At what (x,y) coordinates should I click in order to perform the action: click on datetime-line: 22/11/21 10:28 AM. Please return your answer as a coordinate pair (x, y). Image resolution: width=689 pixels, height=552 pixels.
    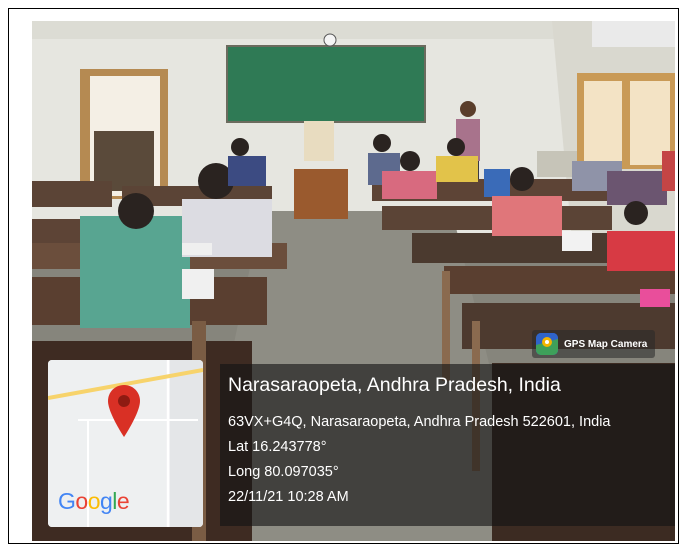
    Looking at the image, I should click on (288, 497).